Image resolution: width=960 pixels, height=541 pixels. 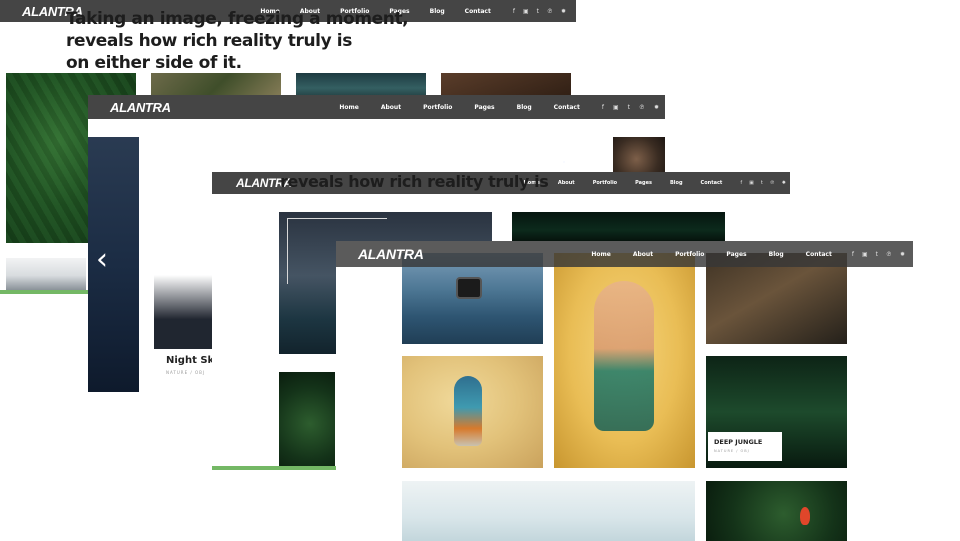 I want to click on portrait-figure, so click(x=624, y=356).